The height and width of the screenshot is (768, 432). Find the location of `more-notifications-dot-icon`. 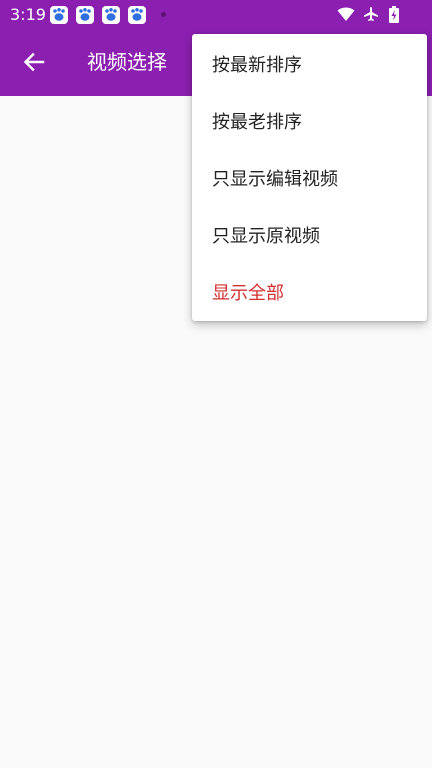

more-notifications-dot-icon is located at coordinates (163, 14).